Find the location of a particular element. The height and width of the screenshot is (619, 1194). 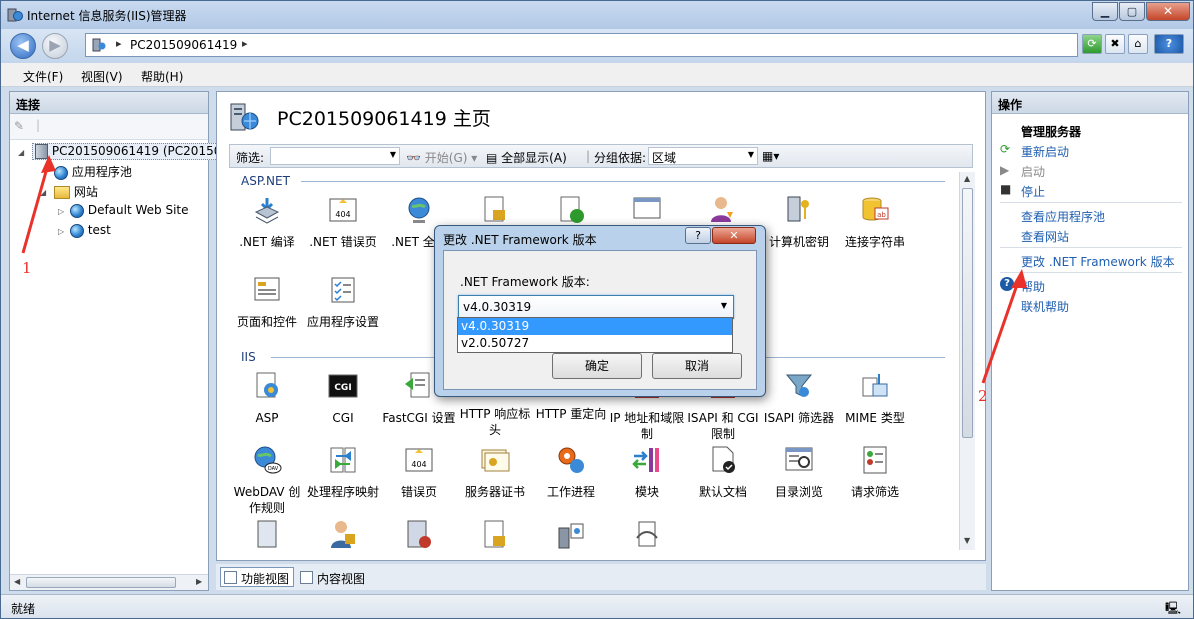

framework-version-value: v4.0.30319 is located at coordinates (497, 307).